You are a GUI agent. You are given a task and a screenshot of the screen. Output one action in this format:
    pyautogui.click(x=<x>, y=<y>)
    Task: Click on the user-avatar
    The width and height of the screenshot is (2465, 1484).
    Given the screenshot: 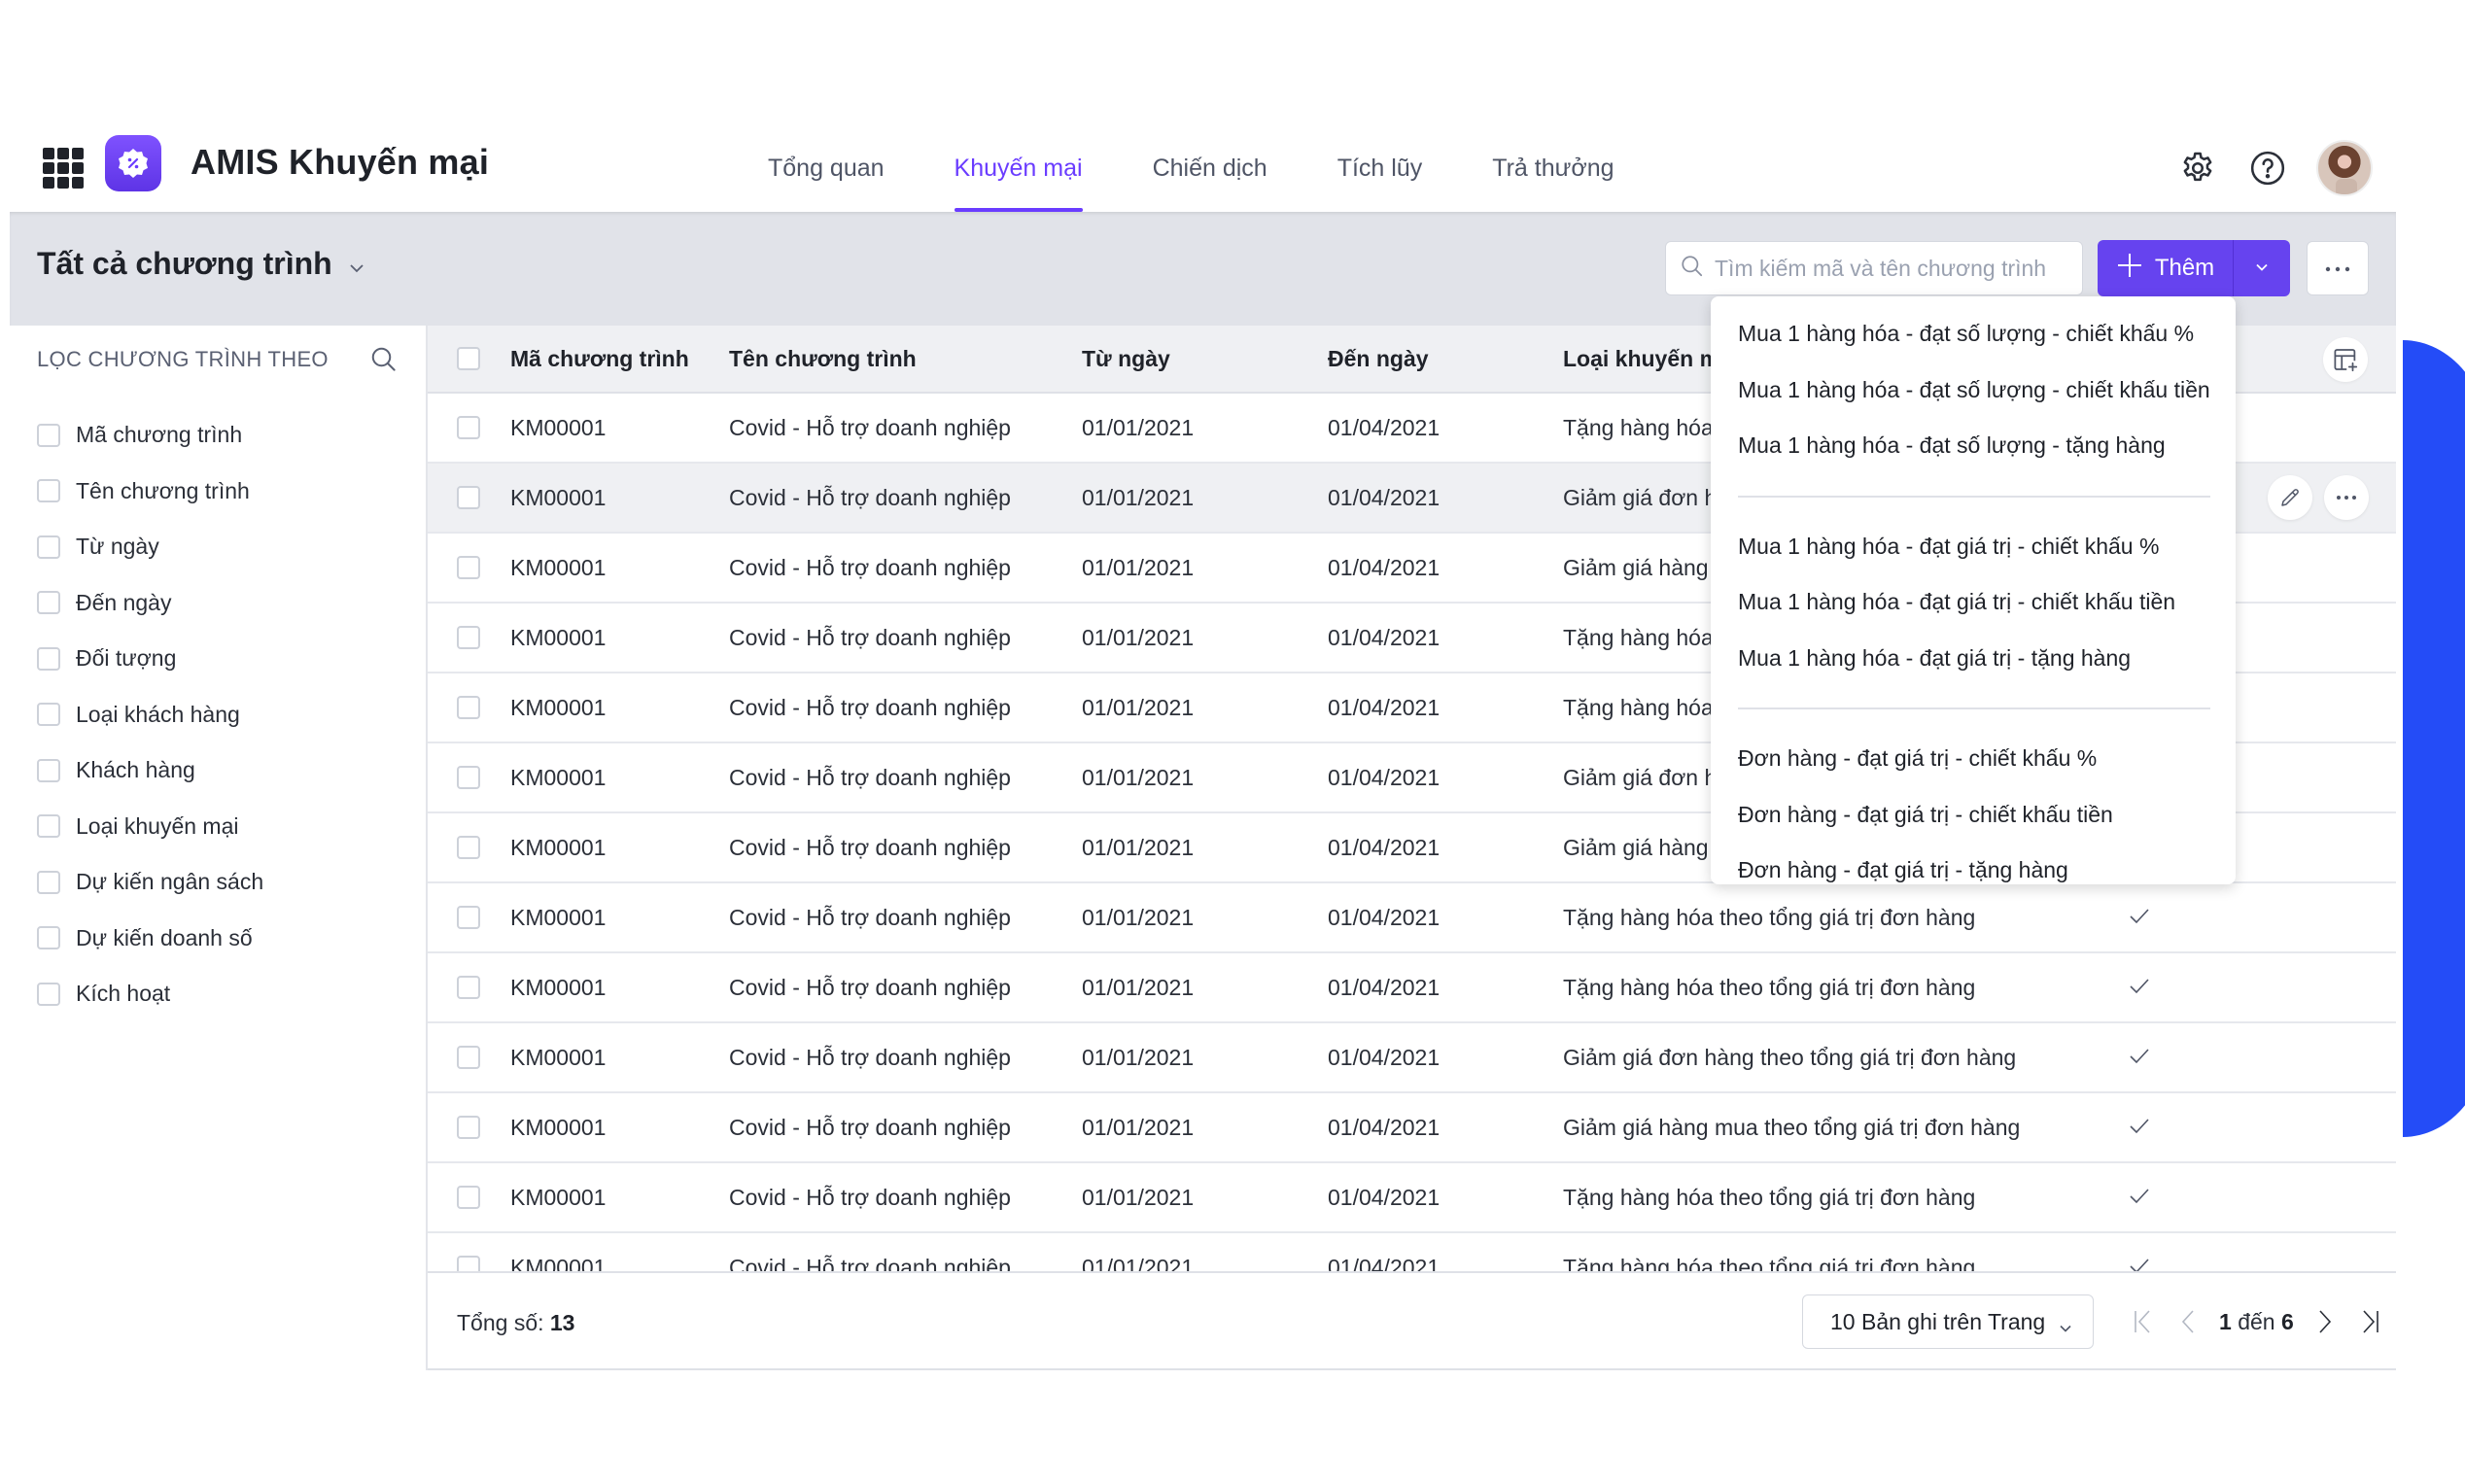 What is the action you would take?
    pyautogui.click(x=2345, y=168)
    